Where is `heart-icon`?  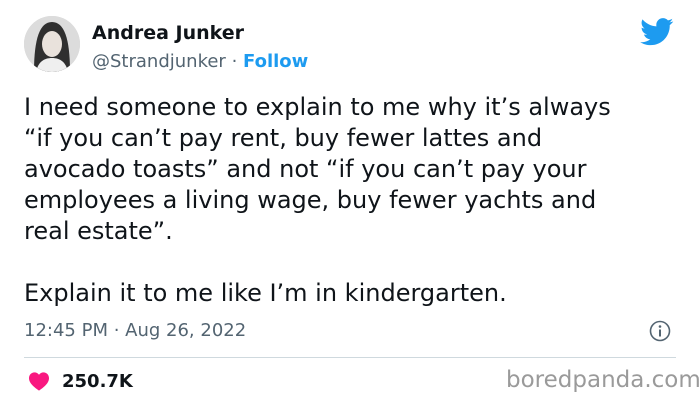 heart-icon is located at coordinates (39, 381).